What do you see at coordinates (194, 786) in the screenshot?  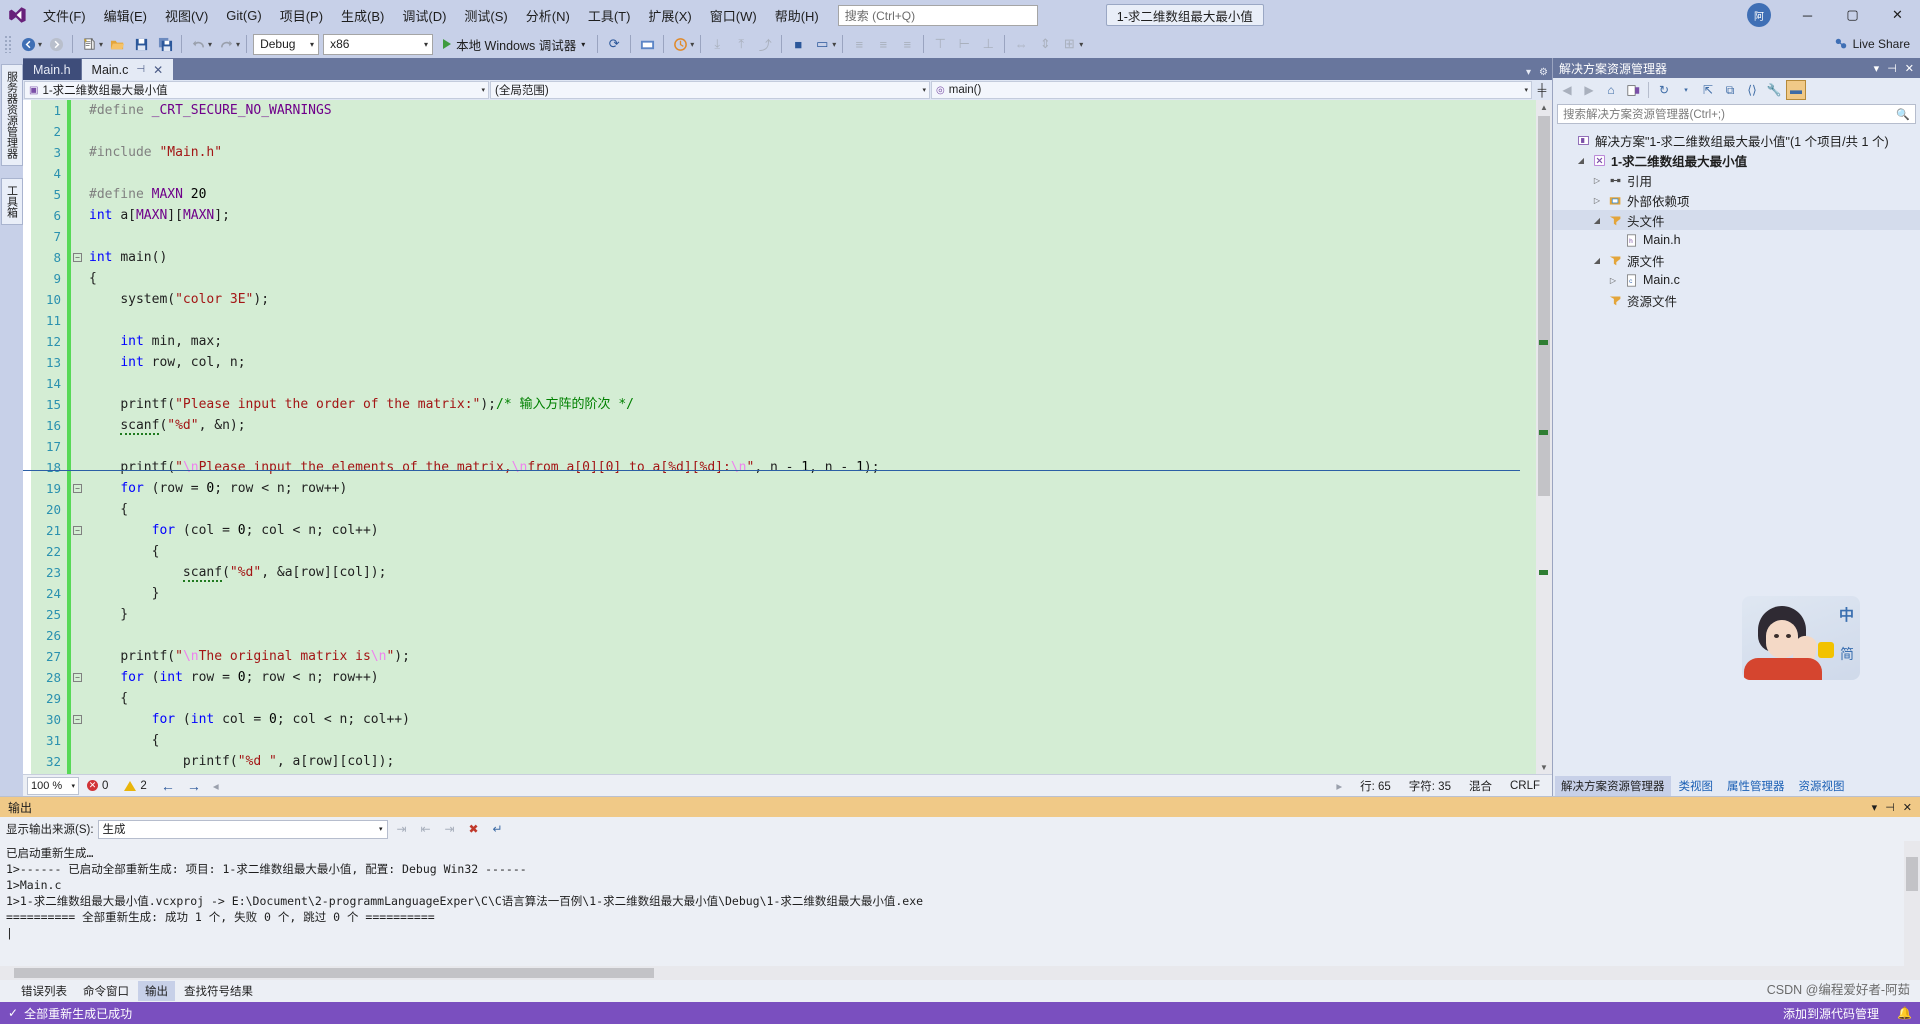 I see `next-issue-icon: →` at bounding box center [194, 786].